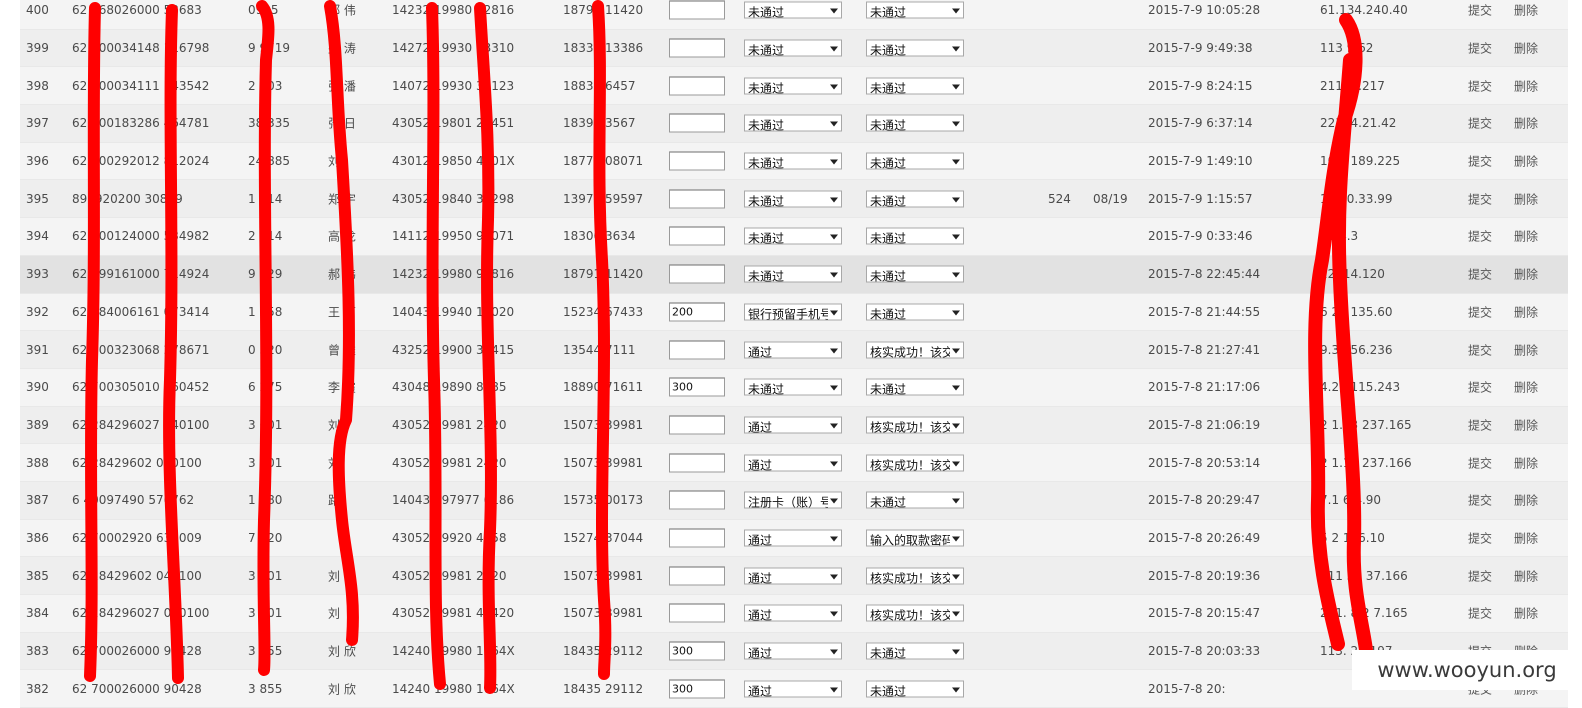 The height and width of the screenshot is (708, 1582). I want to click on status-select: 银行预留手机号, so click(793, 312).